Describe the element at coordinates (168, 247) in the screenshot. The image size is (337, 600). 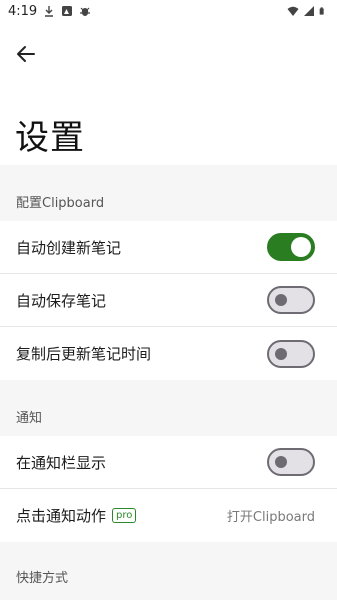
I see `setting-row-auto-create: 自动创建新笔记` at that location.